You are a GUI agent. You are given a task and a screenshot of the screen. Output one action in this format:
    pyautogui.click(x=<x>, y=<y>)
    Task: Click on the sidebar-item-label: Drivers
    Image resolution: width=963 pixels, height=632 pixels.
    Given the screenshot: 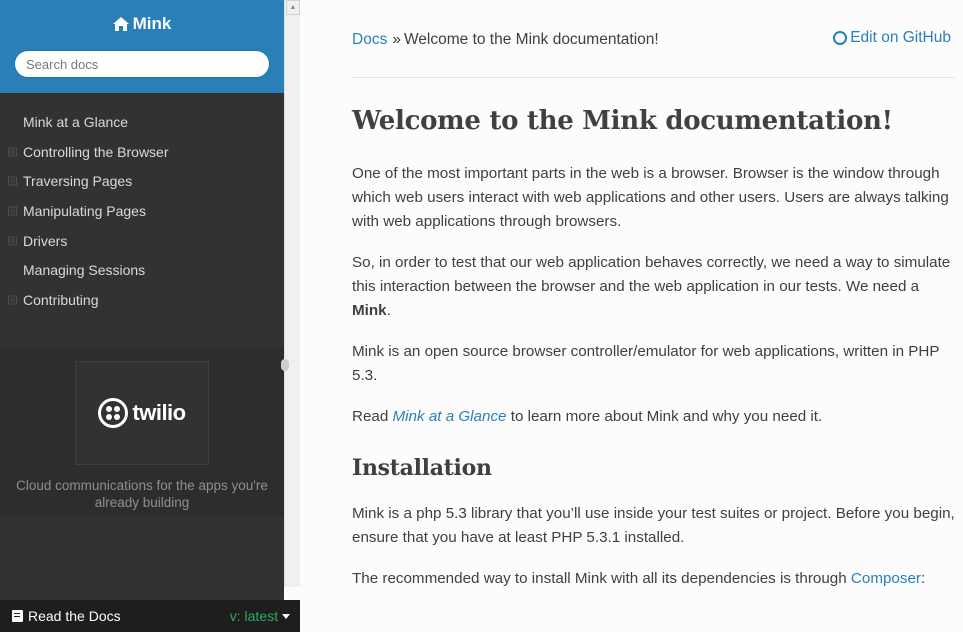 What is the action you would take?
    pyautogui.click(x=45, y=240)
    